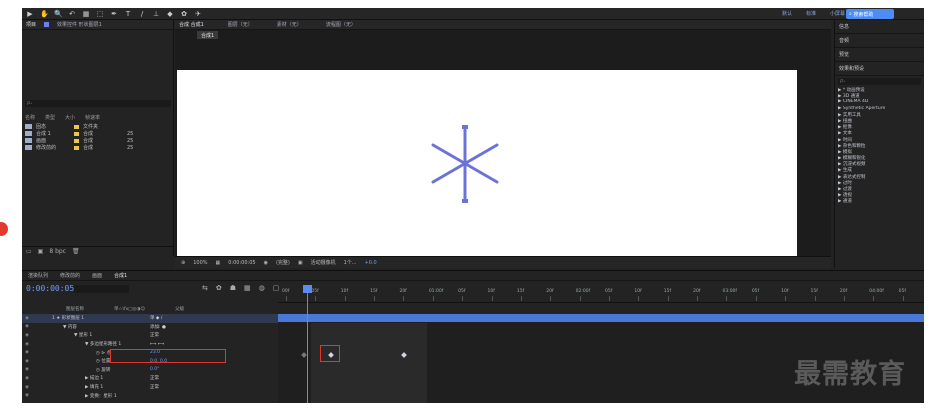  I want to click on tool-icon: T, so click(128, 14).